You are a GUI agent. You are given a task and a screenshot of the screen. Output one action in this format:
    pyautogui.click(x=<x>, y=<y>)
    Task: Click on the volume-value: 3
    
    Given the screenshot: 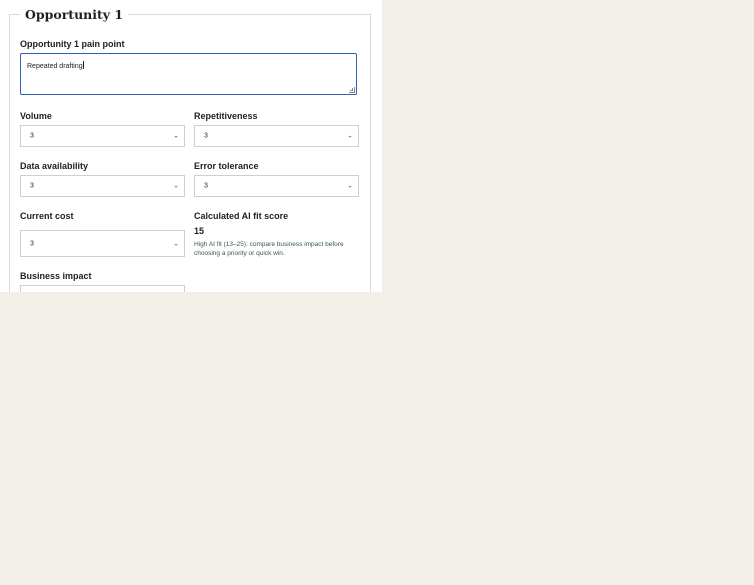 What is the action you would take?
    pyautogui.click(x=32, y=136)
    